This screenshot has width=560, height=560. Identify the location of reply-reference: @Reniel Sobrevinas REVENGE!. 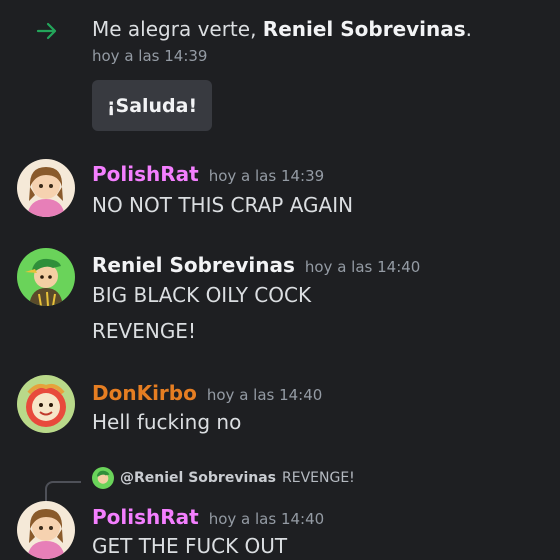
(223, 478).